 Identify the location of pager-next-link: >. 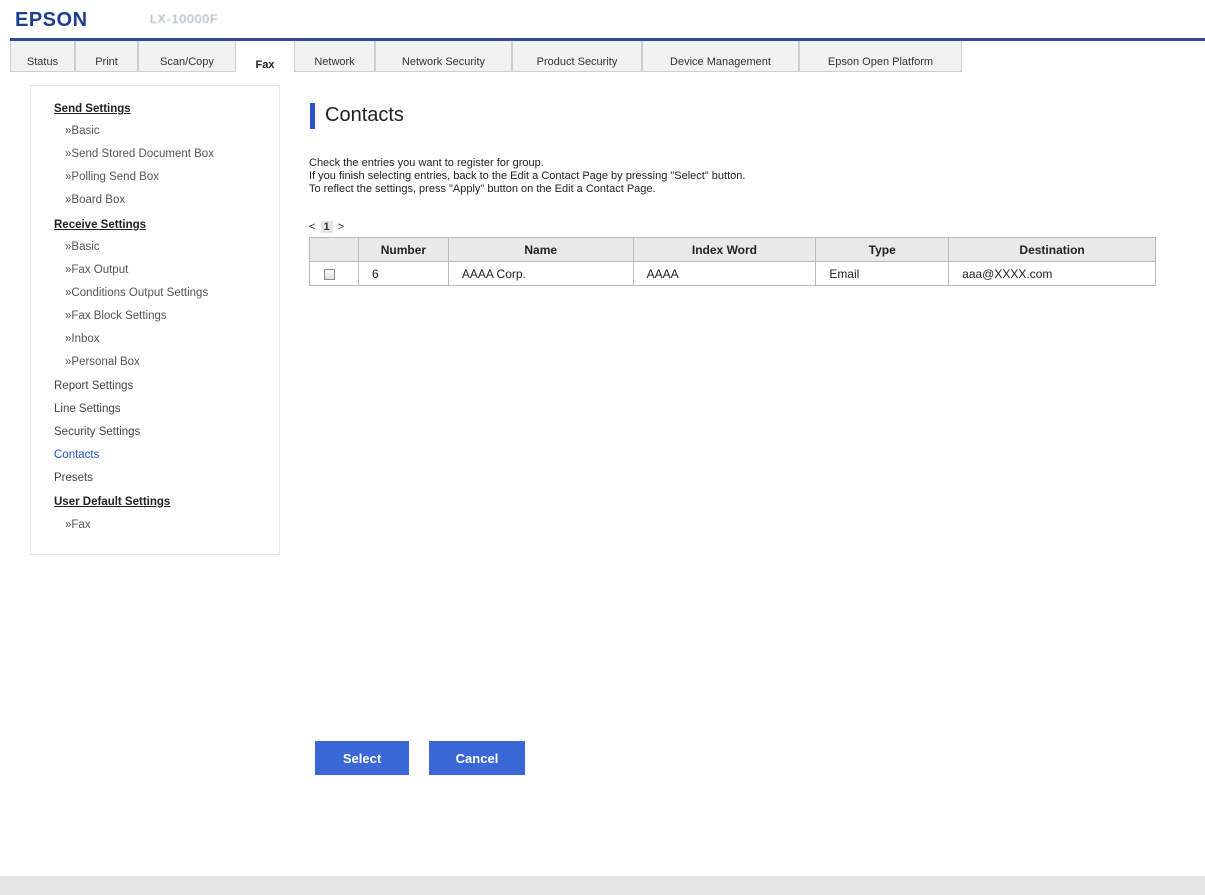
(341, 227).